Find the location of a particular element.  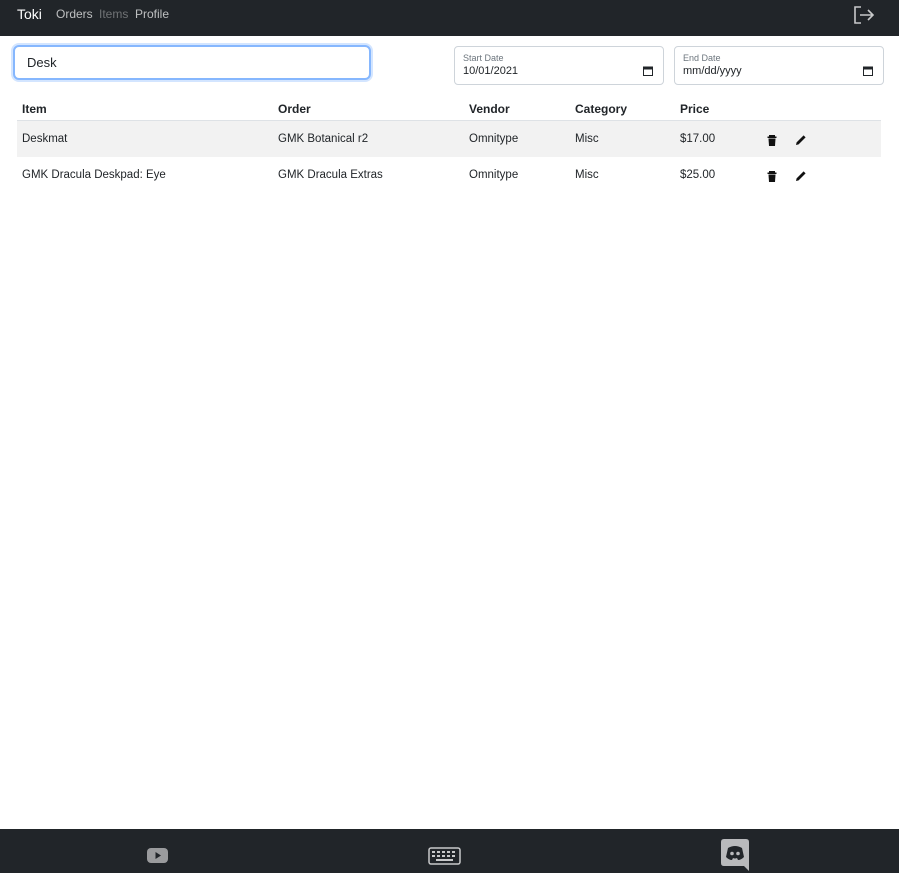

cell-order: GMK Dracula Extras is located at coordinates (330, 175).